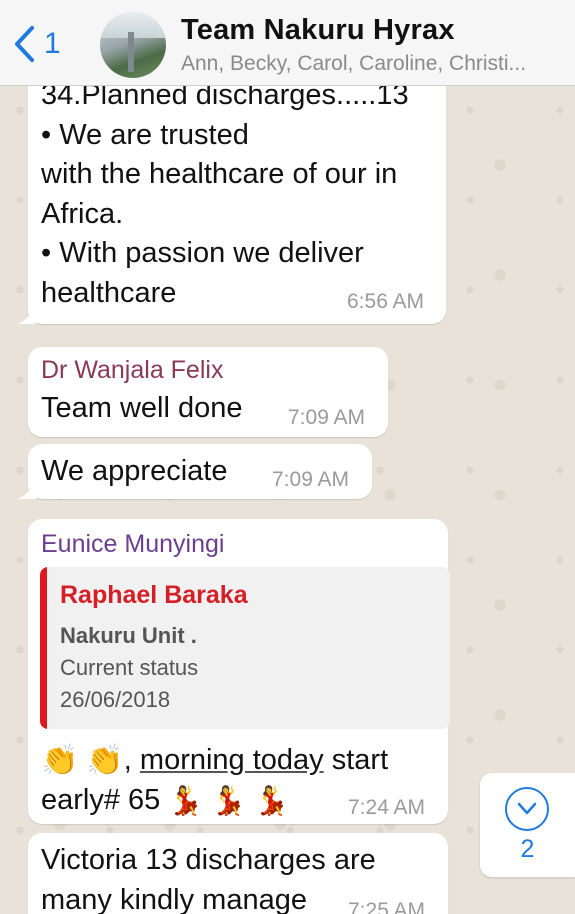  I want to click on quoted-line: 26/06/2018, so click(115, 699).